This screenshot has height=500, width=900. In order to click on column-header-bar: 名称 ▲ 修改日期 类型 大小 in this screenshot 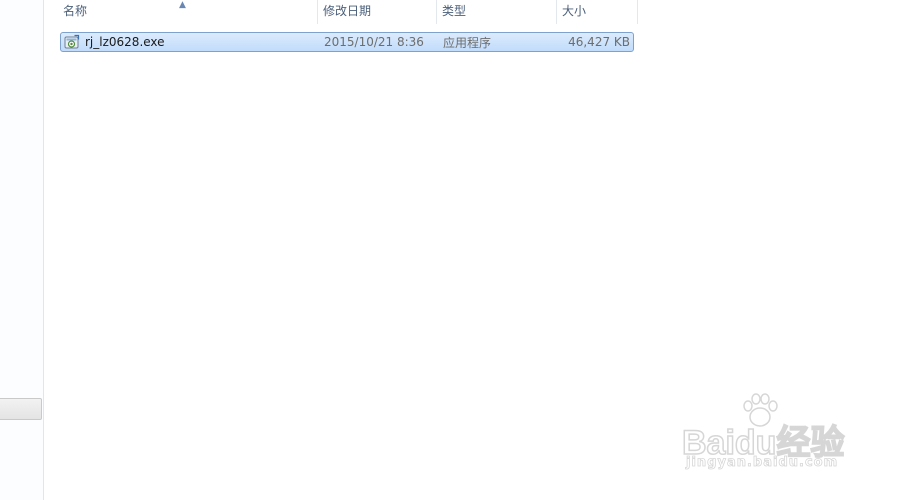, I will do `click(348, 12)`.